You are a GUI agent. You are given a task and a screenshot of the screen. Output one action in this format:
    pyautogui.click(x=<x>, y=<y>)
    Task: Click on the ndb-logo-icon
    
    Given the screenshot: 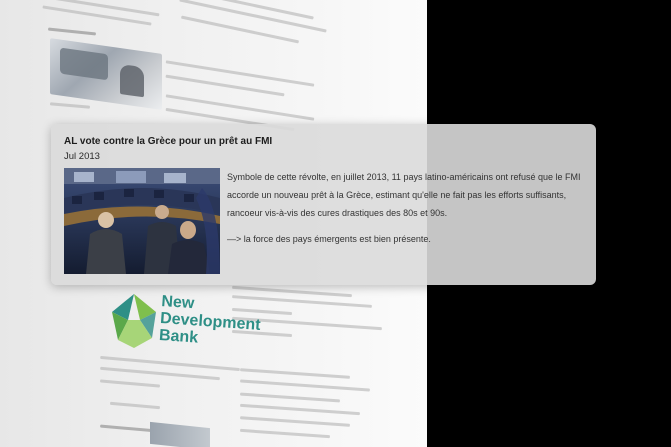 What is the action you would take?
    pyautogui.click(x=134, y=321)
    